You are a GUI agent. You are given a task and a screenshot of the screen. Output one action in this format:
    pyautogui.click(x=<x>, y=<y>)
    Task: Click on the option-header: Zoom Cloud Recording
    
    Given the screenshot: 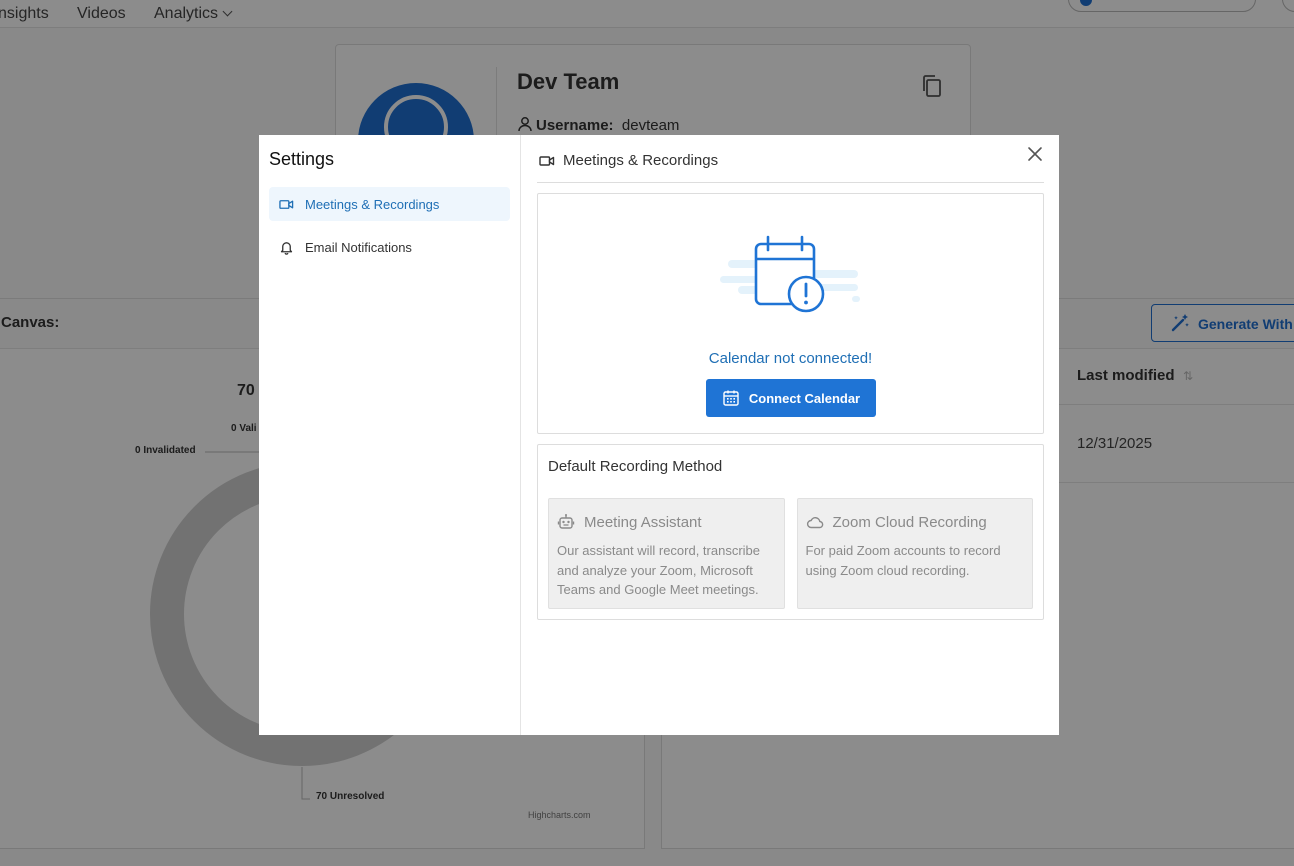 What is the action you would take?
    pyautogui.click(x=915, y=522)
    